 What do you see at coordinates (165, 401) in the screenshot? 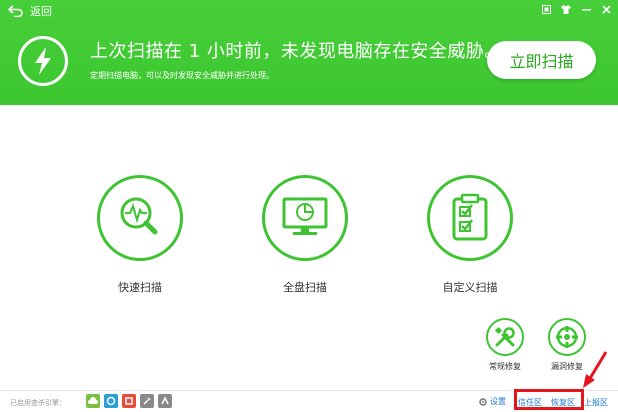
I see `avira-engine-icon` at bounding box center [165, 401].